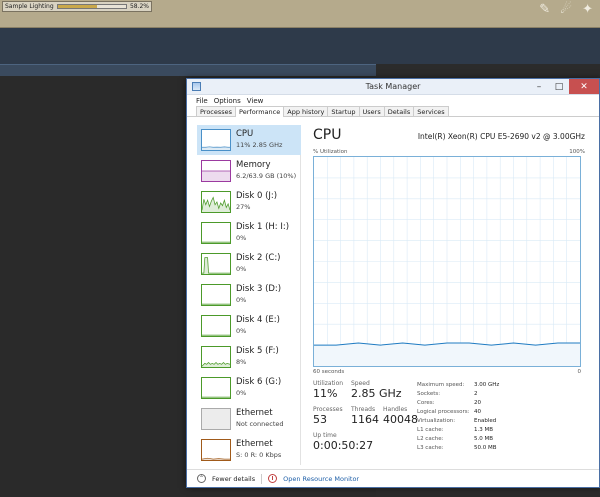 This screenshot has height=497, width=600. What do you see at coordinates (249, 264) in the screenshot?
I see `device-item: Disk 2 (C:) 0%` at bounding box center [249, 264].